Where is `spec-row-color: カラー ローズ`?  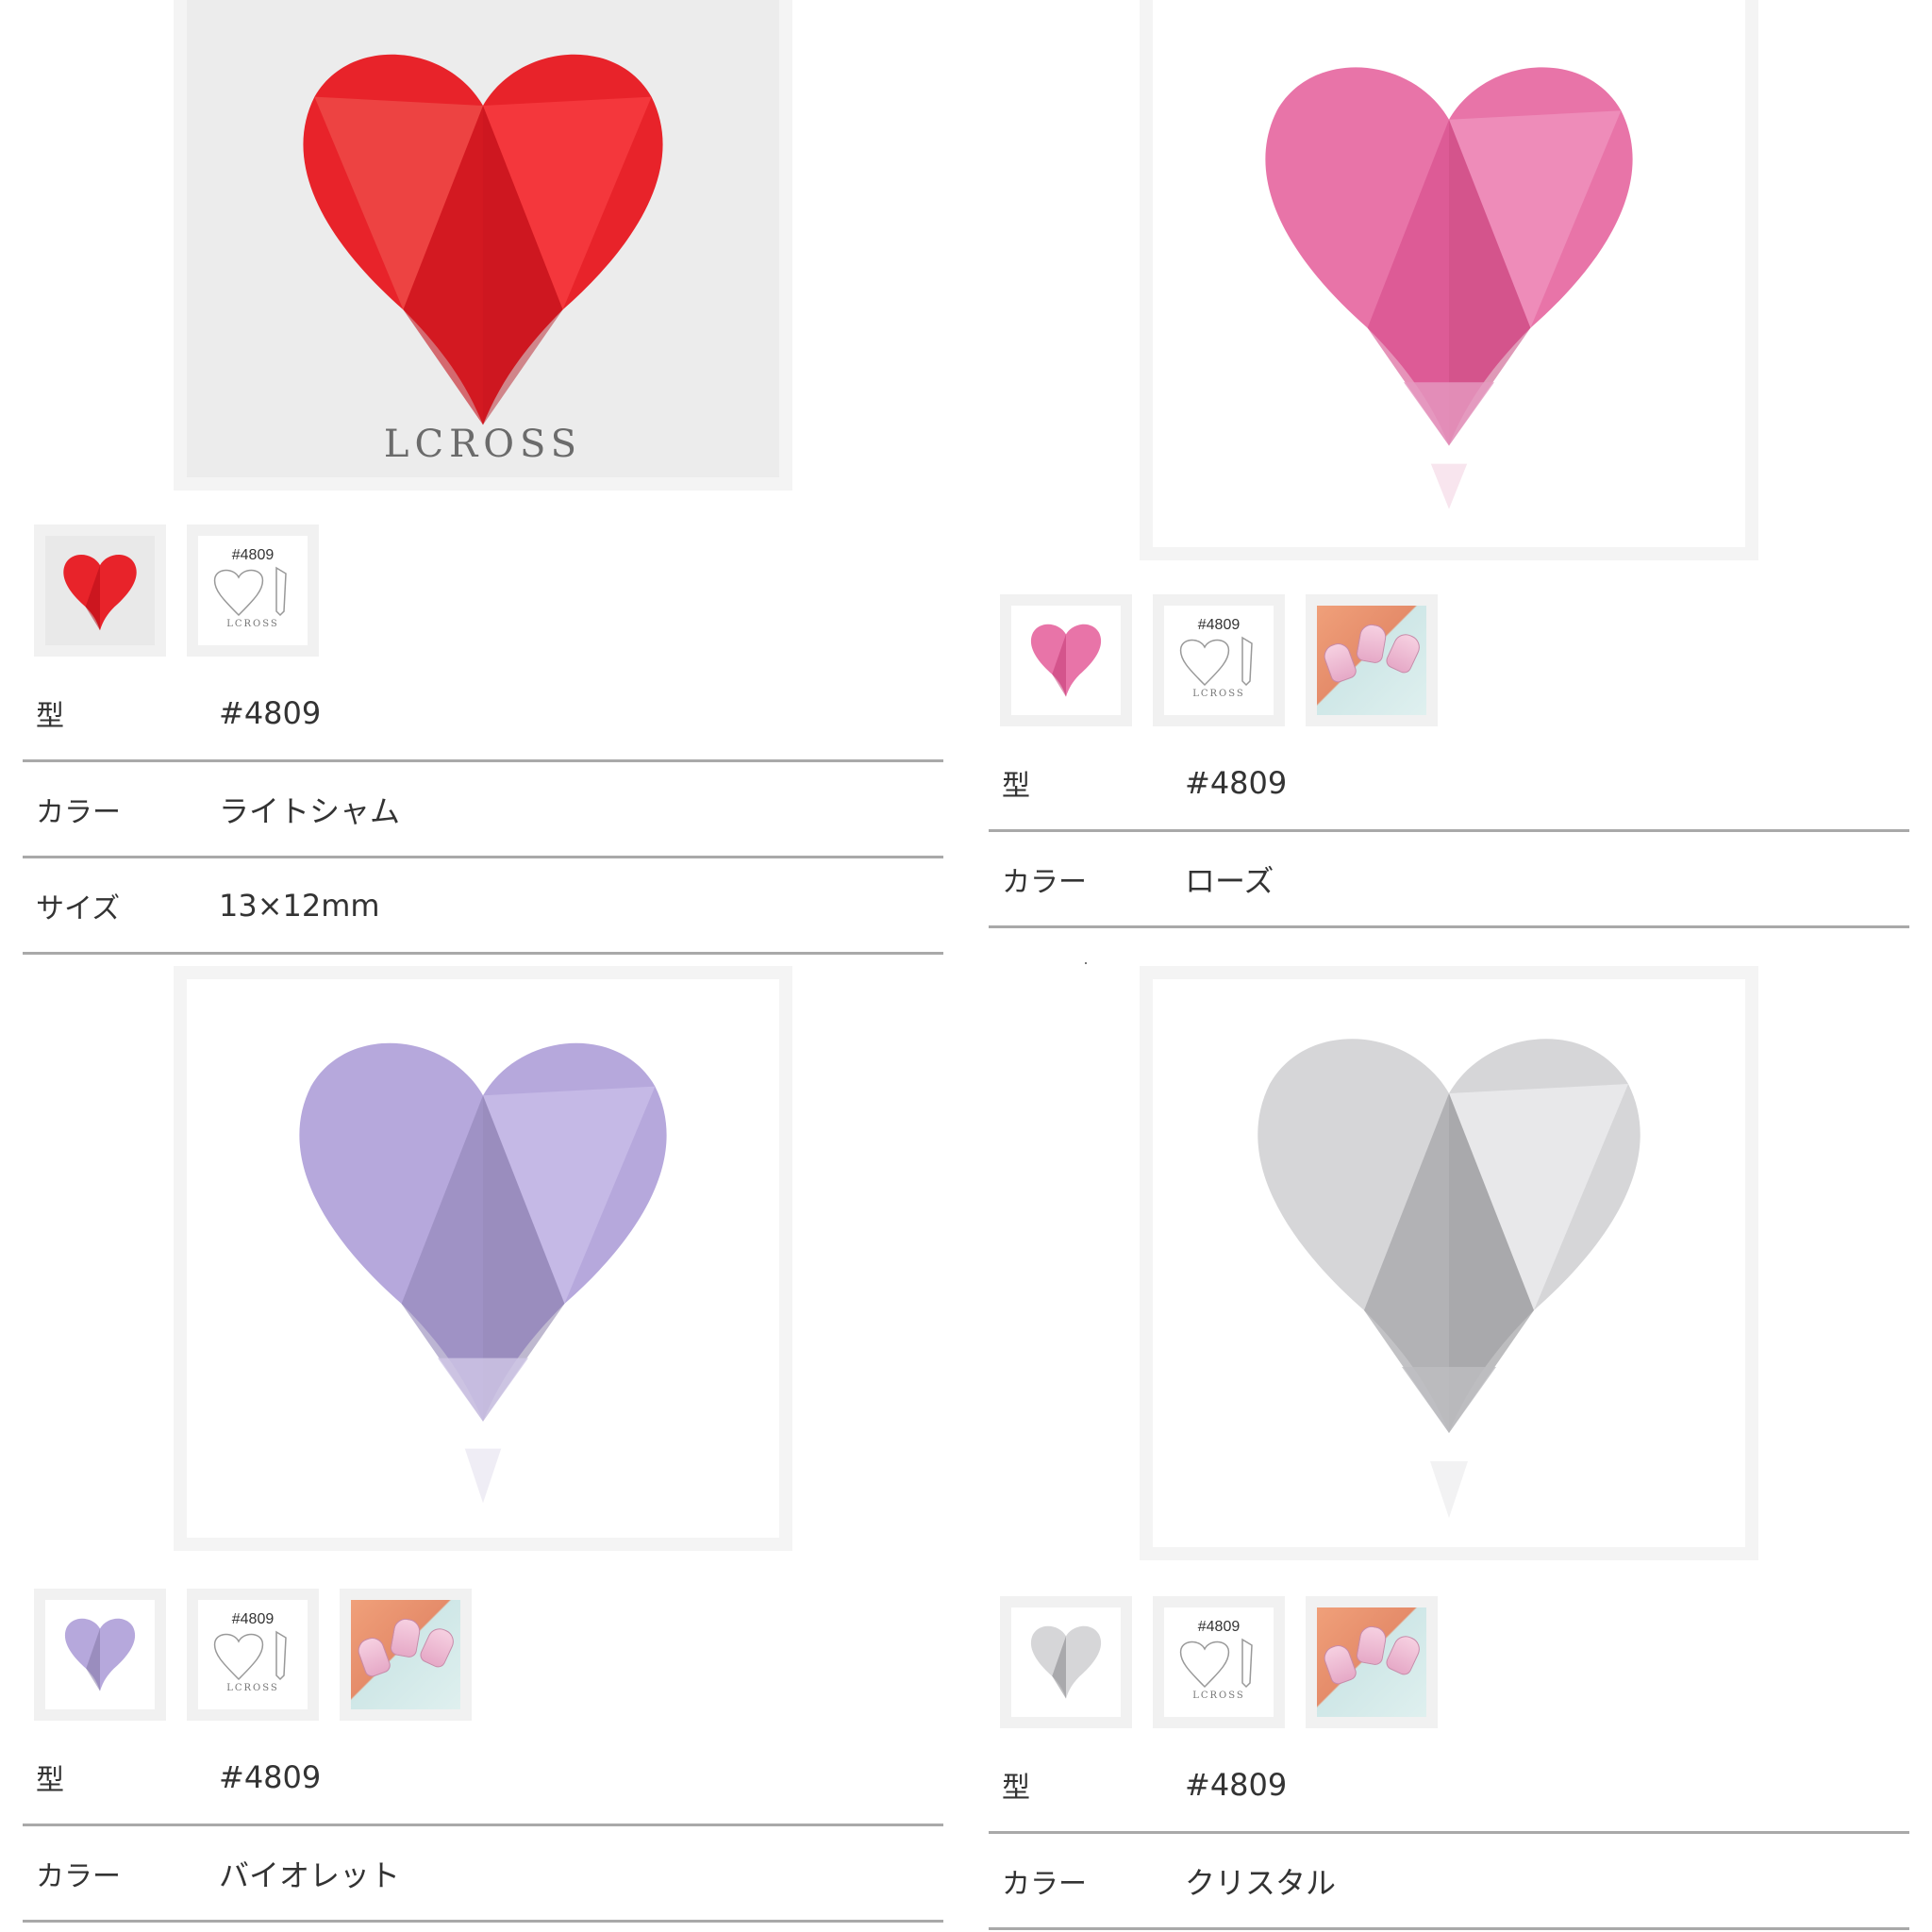 spec-row-color: カラー ローズ is located at coordinates (1449, 880).